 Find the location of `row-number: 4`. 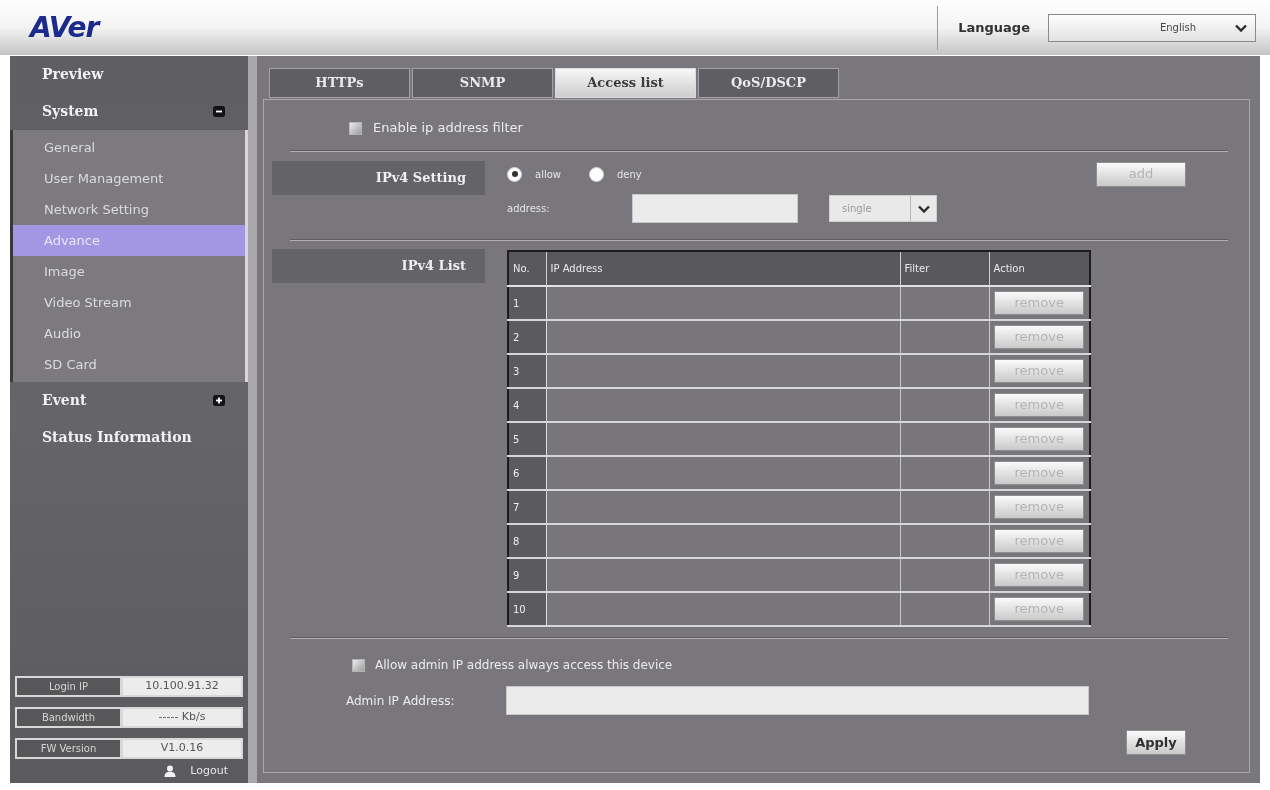

row-number: 4 is located at coordinates (527, 405).